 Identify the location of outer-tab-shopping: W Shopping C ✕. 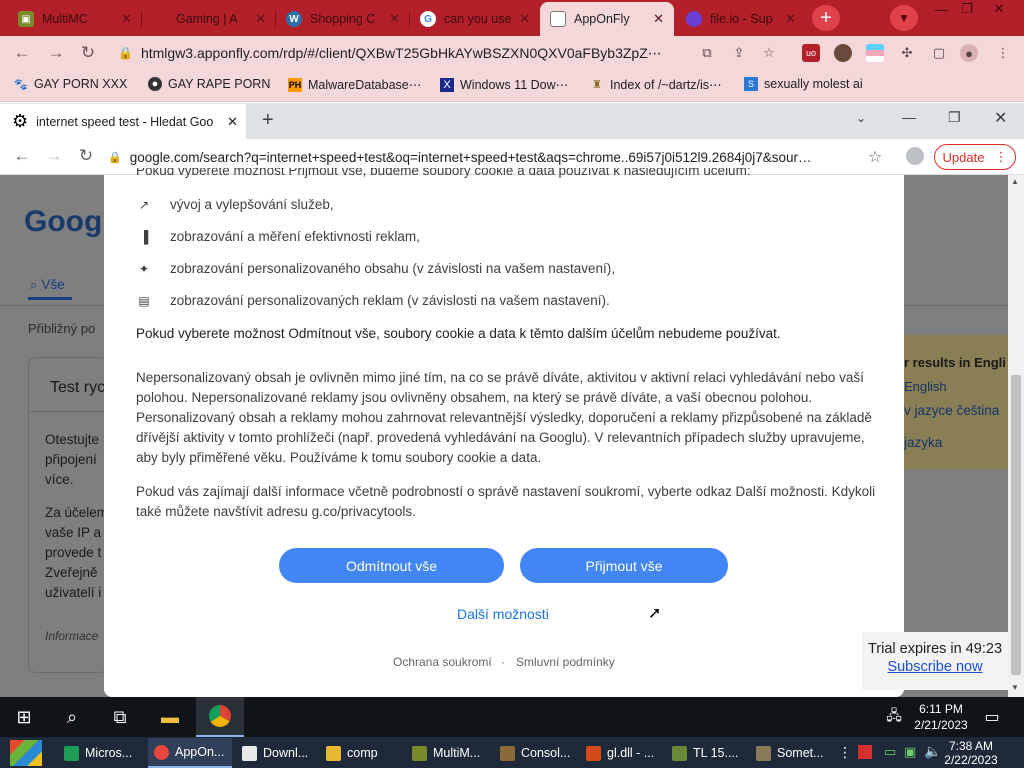
(343, 19).